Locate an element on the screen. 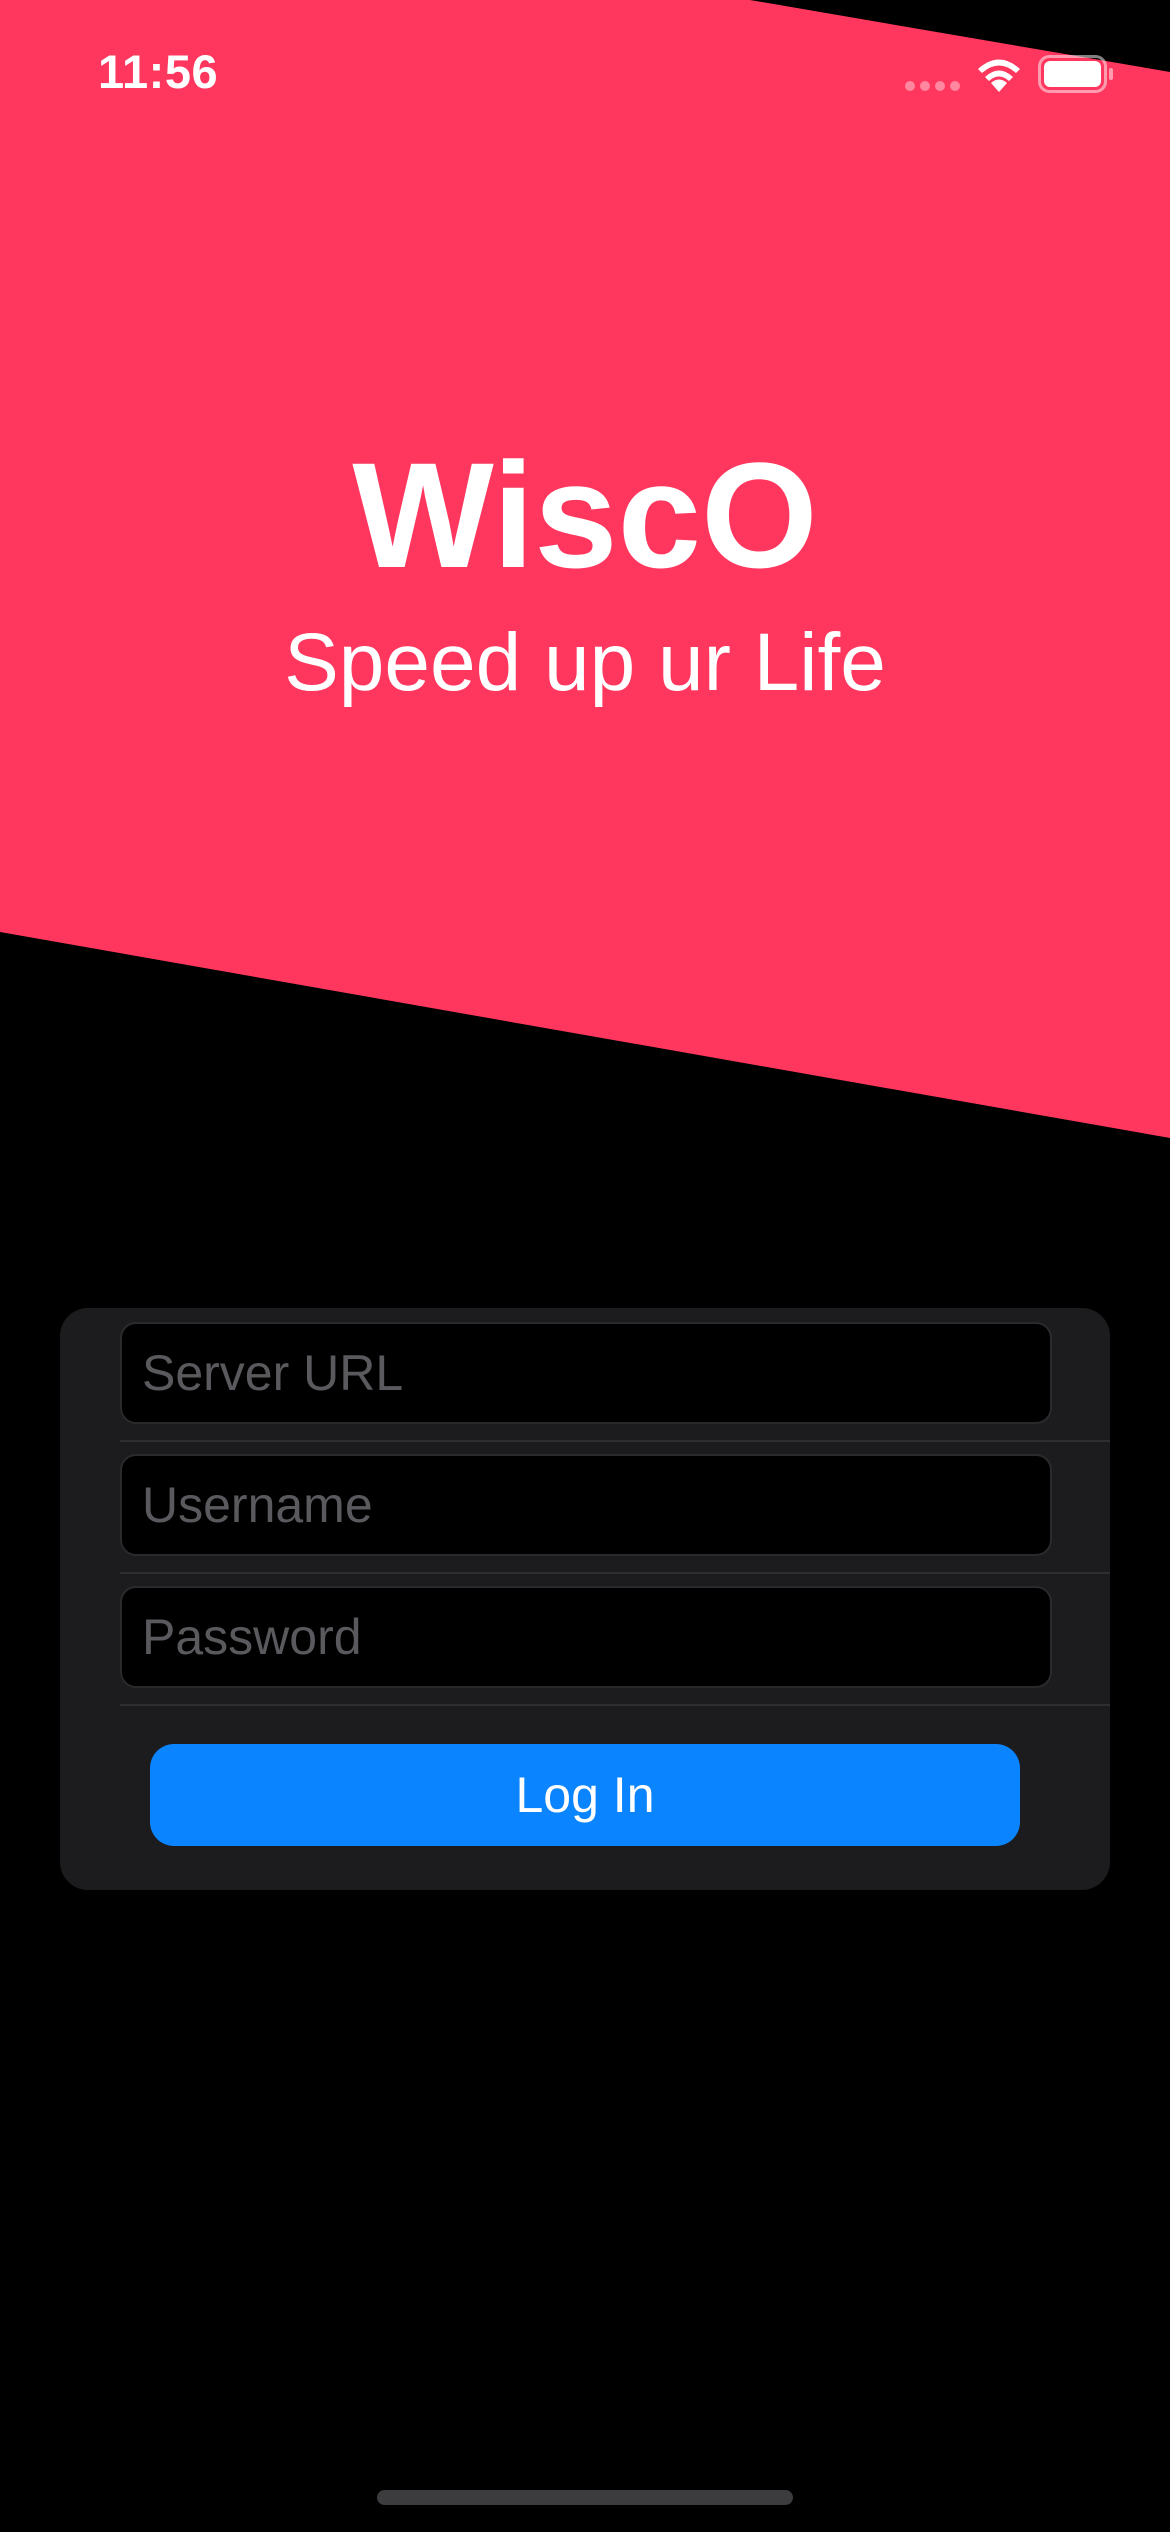 This screenshot has height=2532, width=1170. password-row is located at coordinates (615, 1639).